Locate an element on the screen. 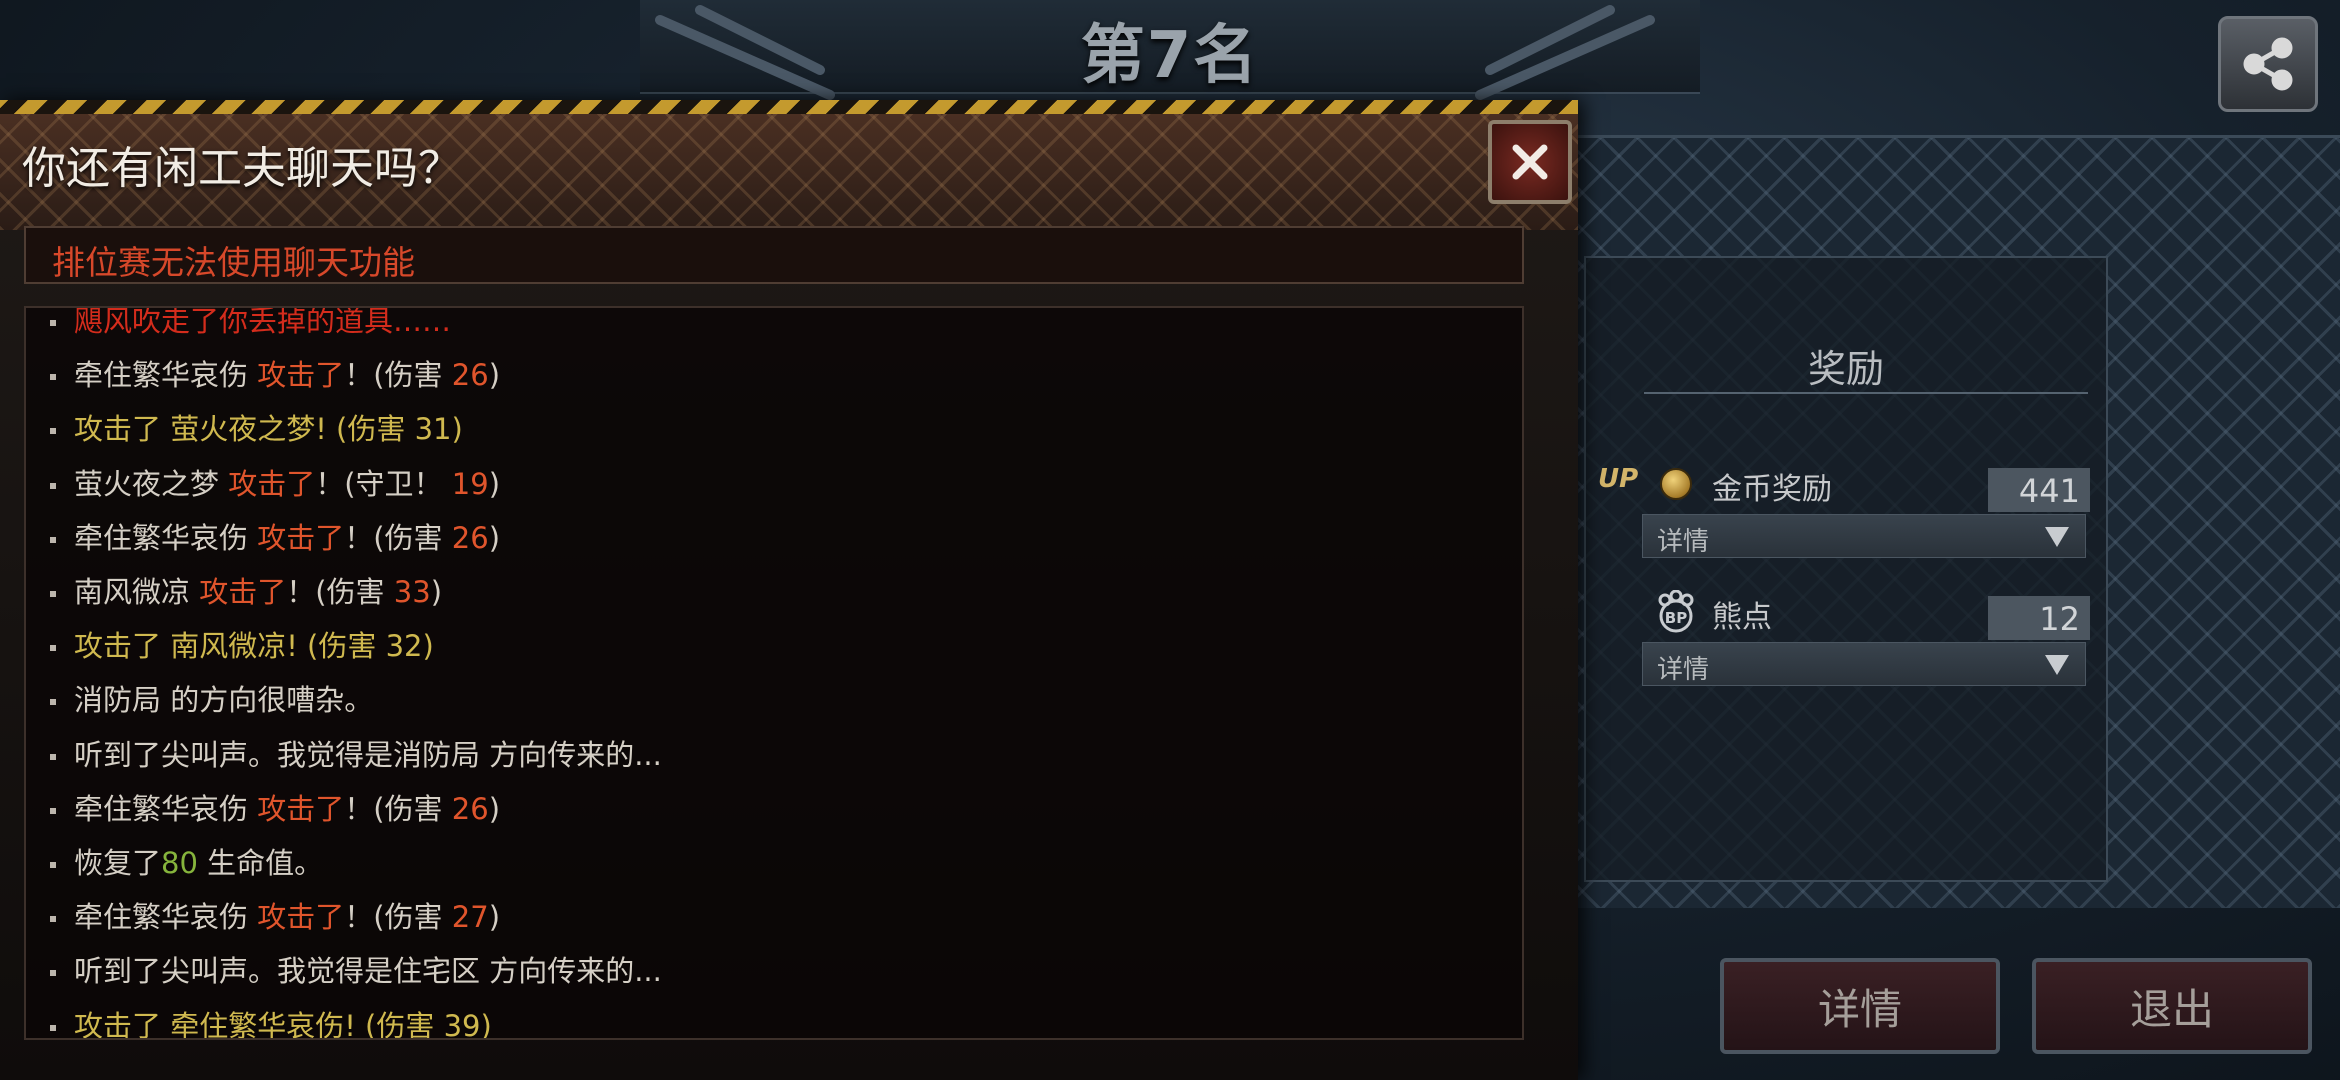 The image size is (2340, 1080). log-line: 牵住繁华哀伤 攻击了！(伤害 27) is located at coordinates (275, 917).